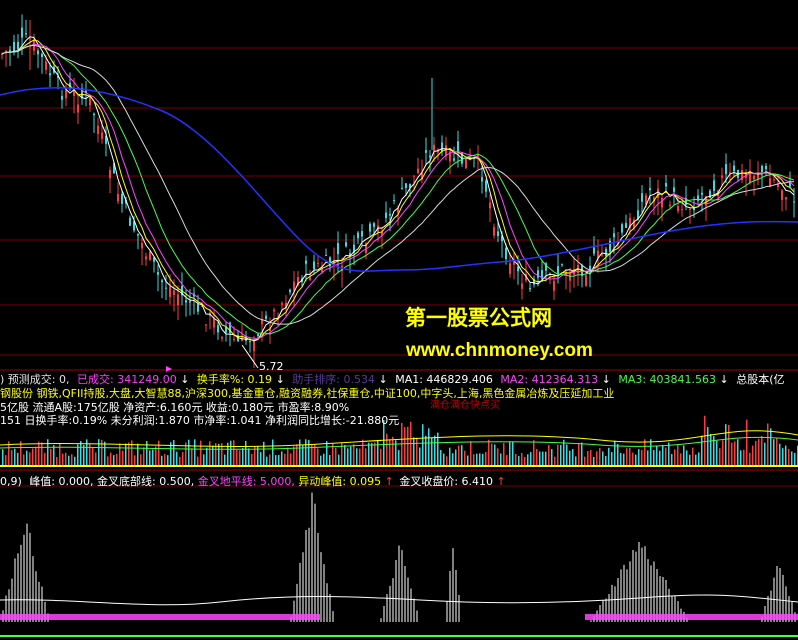 The height and width of the screenshot is (640, 798). Describe the element at coordinates (11, 481) in the screenshot. I see `indicator-params: 0,9)` at that location.